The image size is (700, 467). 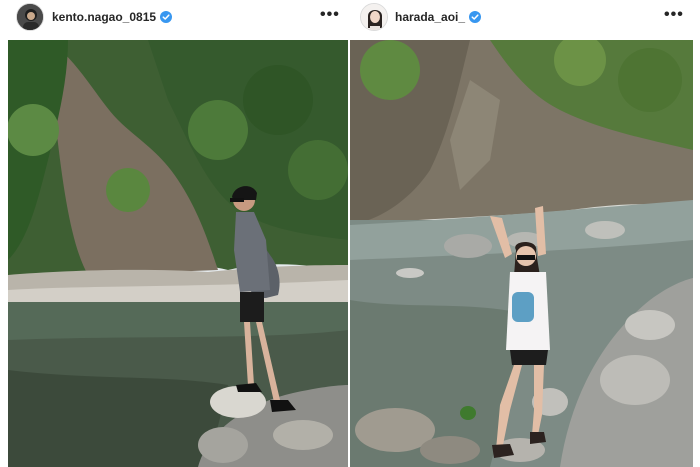 I want to click on username-text: harada_aoi_, so click(x=430, y=17).